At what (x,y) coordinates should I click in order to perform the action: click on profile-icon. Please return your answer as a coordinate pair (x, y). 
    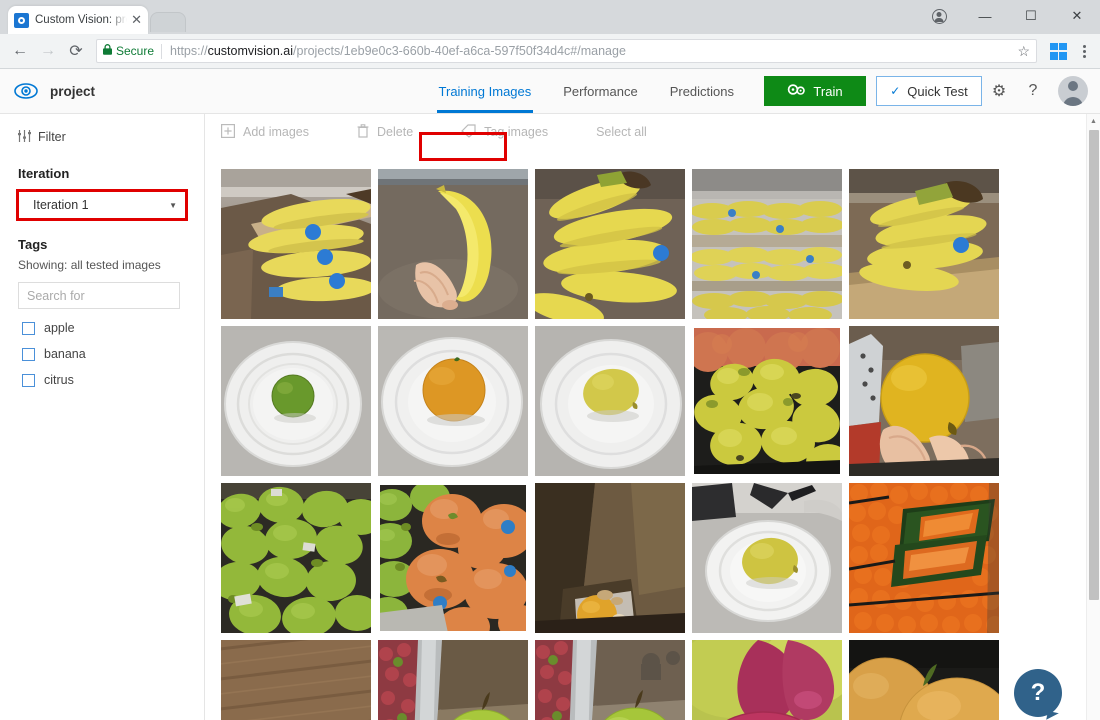
    Looking at the image, I should click on (939, 16).